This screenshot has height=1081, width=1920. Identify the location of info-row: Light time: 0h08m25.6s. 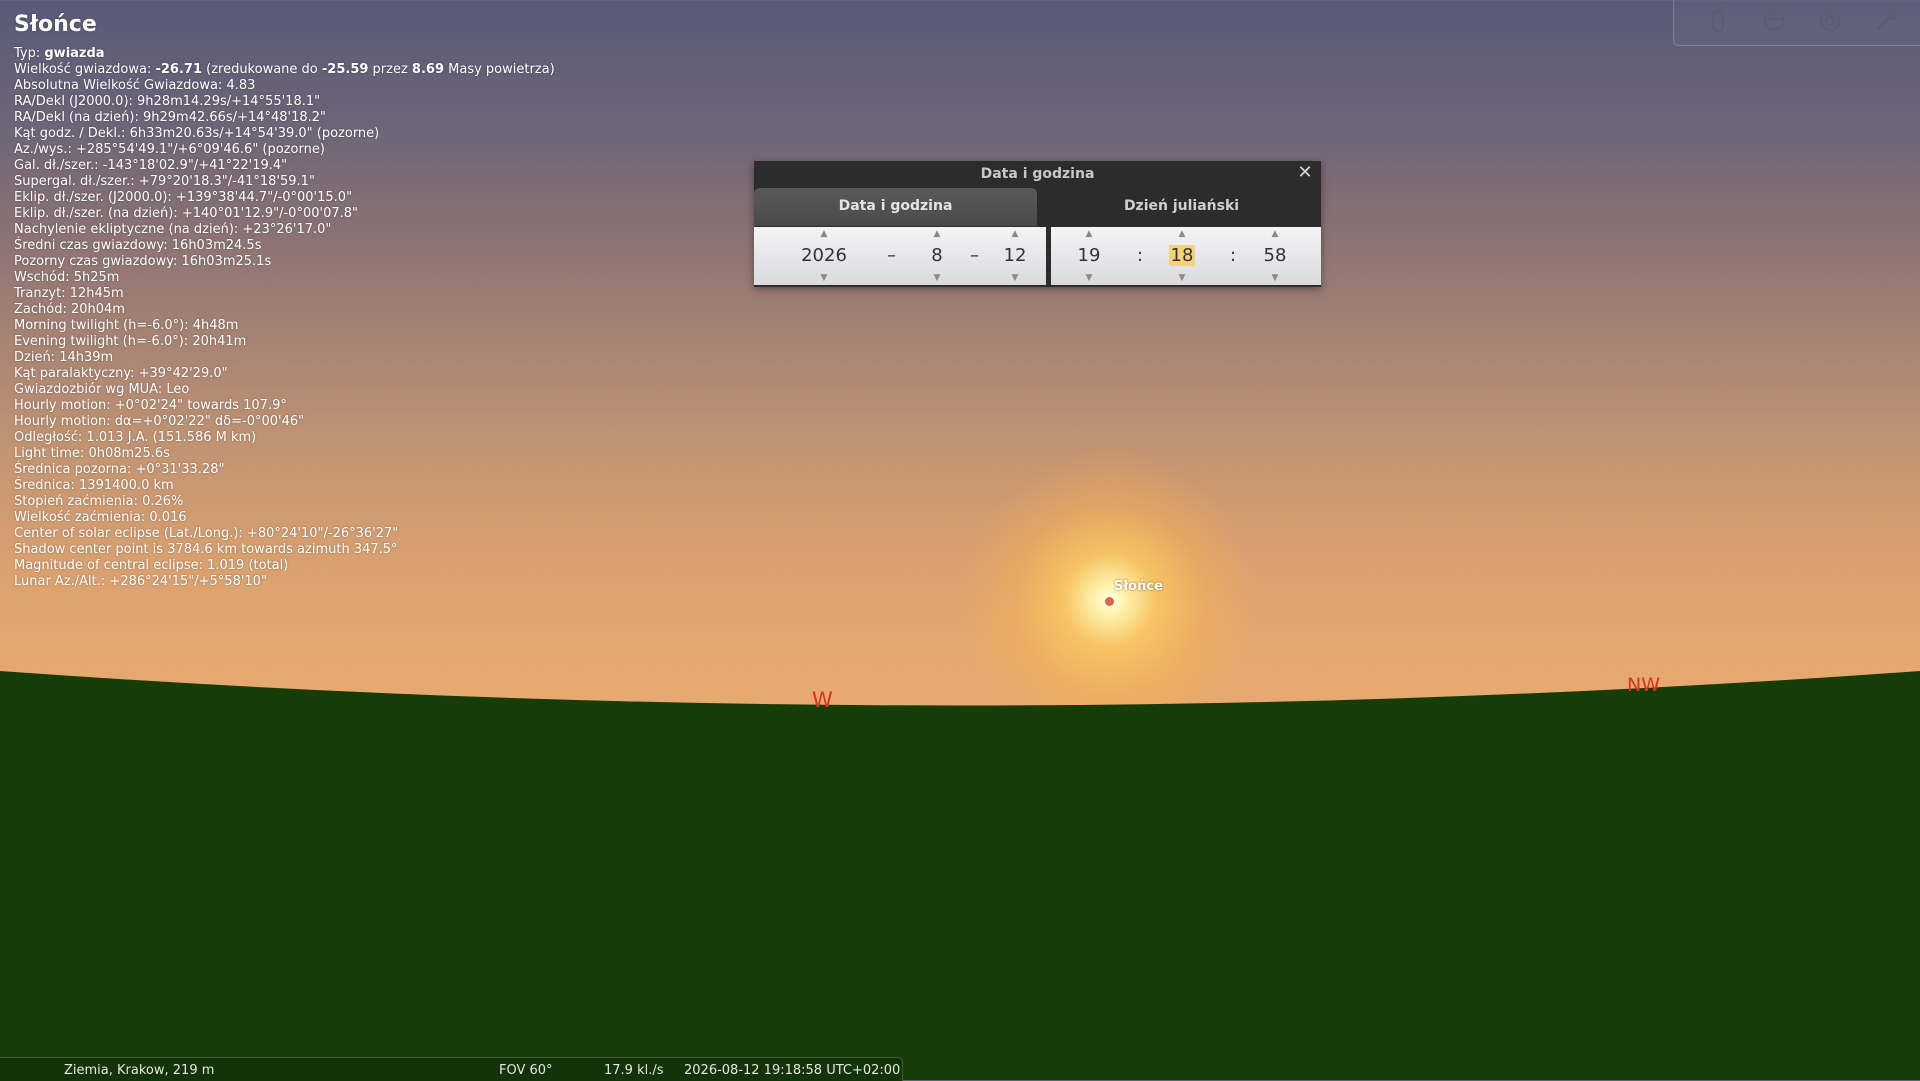
(92, 453).